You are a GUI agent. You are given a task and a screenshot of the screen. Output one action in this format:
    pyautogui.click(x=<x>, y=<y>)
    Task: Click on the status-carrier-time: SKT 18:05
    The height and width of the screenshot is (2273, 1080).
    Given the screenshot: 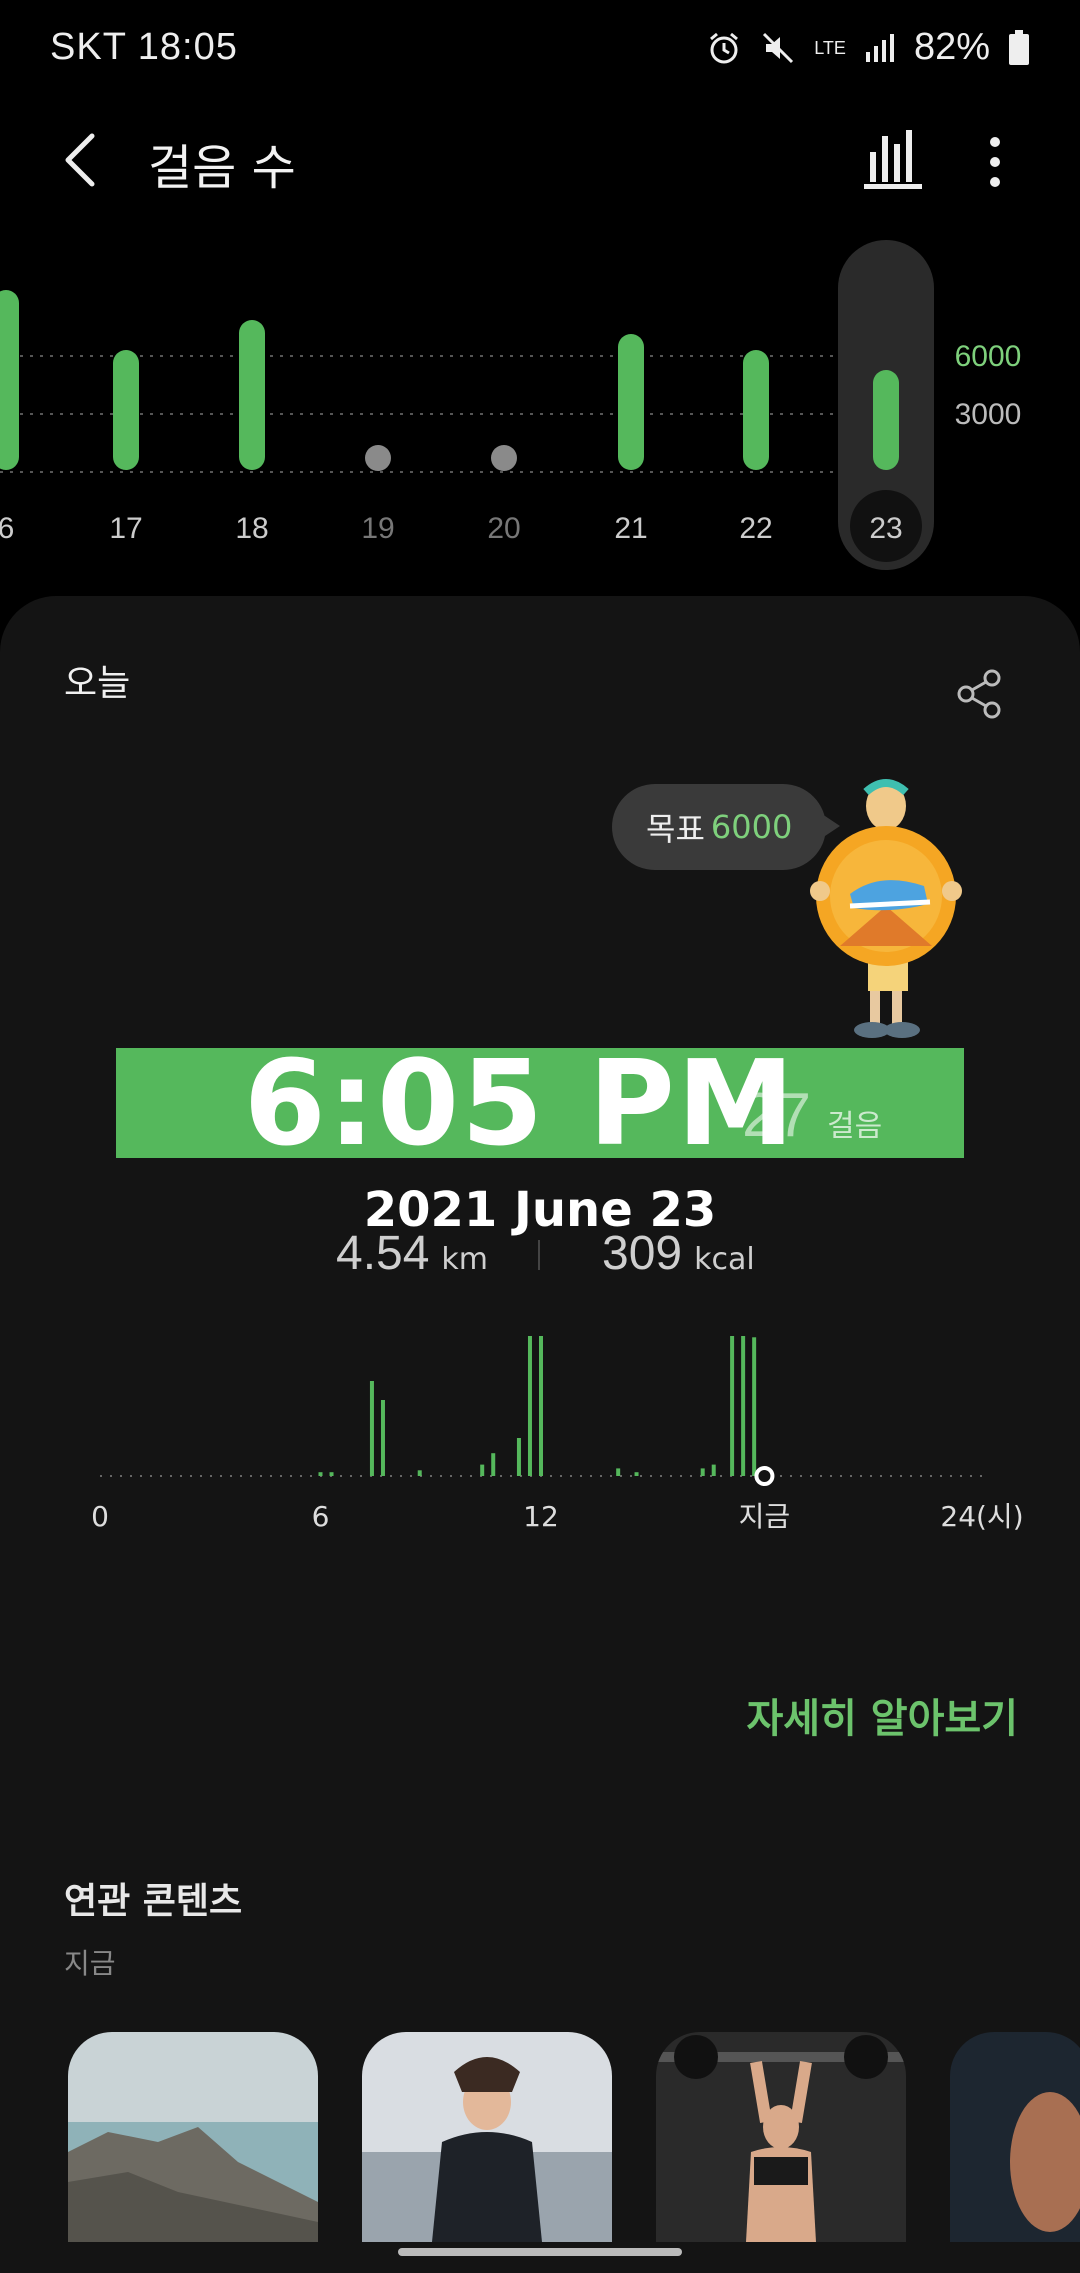 What is the action you would take?
    pyautogui.click(x=144, y=47)
    